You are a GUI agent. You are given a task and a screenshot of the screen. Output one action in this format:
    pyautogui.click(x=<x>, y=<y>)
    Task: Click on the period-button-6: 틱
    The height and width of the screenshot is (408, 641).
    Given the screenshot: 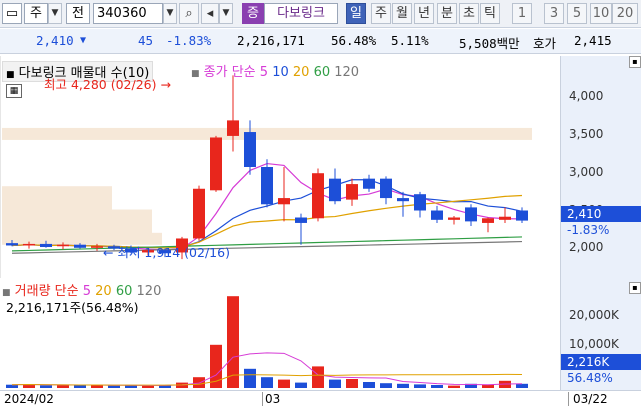 What is the action you would take?
    pyautogui.click(x=490, y=13)
    